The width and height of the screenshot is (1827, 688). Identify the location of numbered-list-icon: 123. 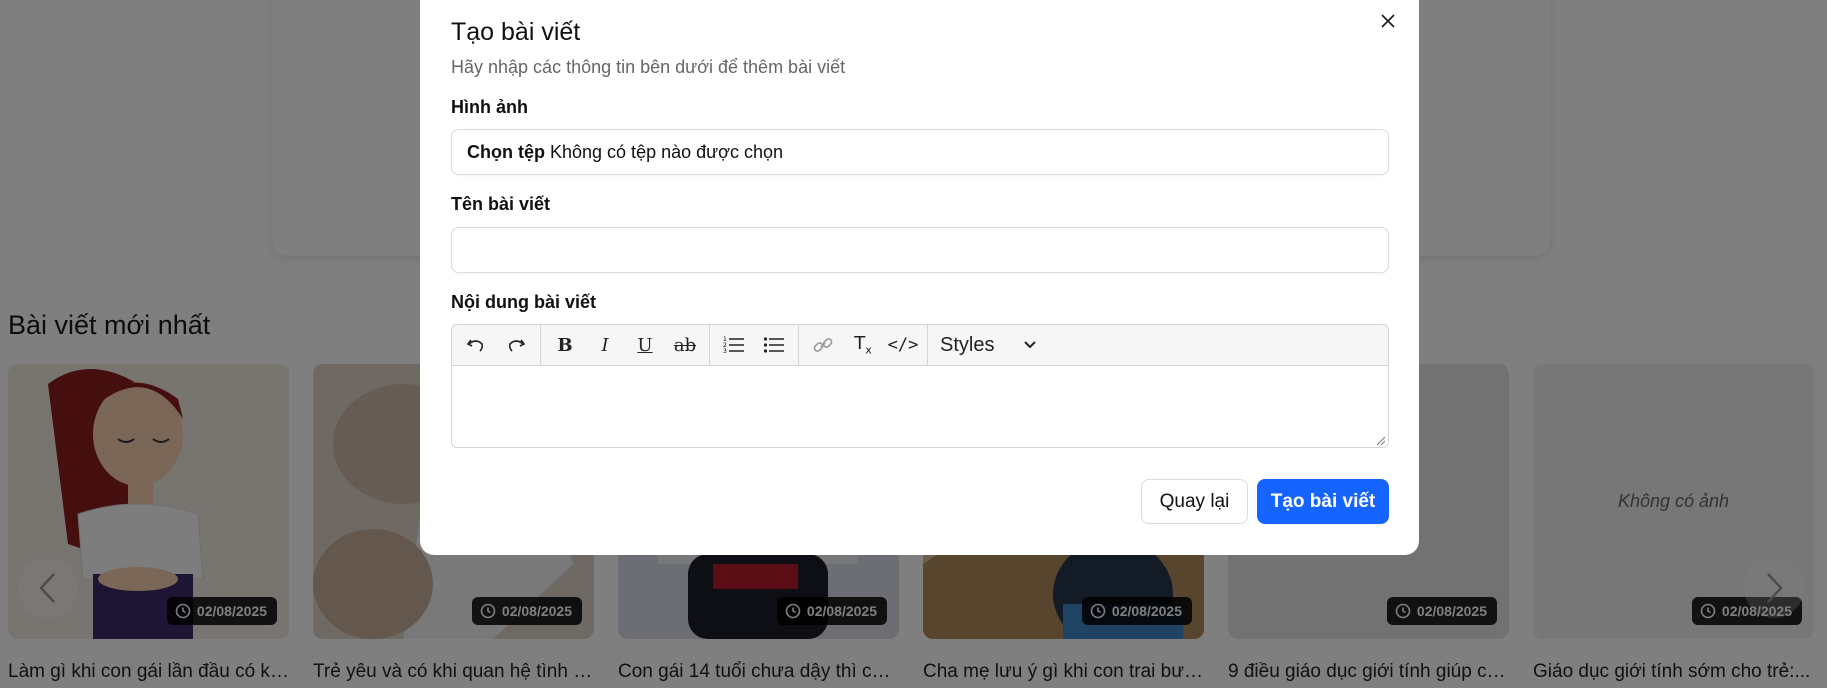
(733, 345).